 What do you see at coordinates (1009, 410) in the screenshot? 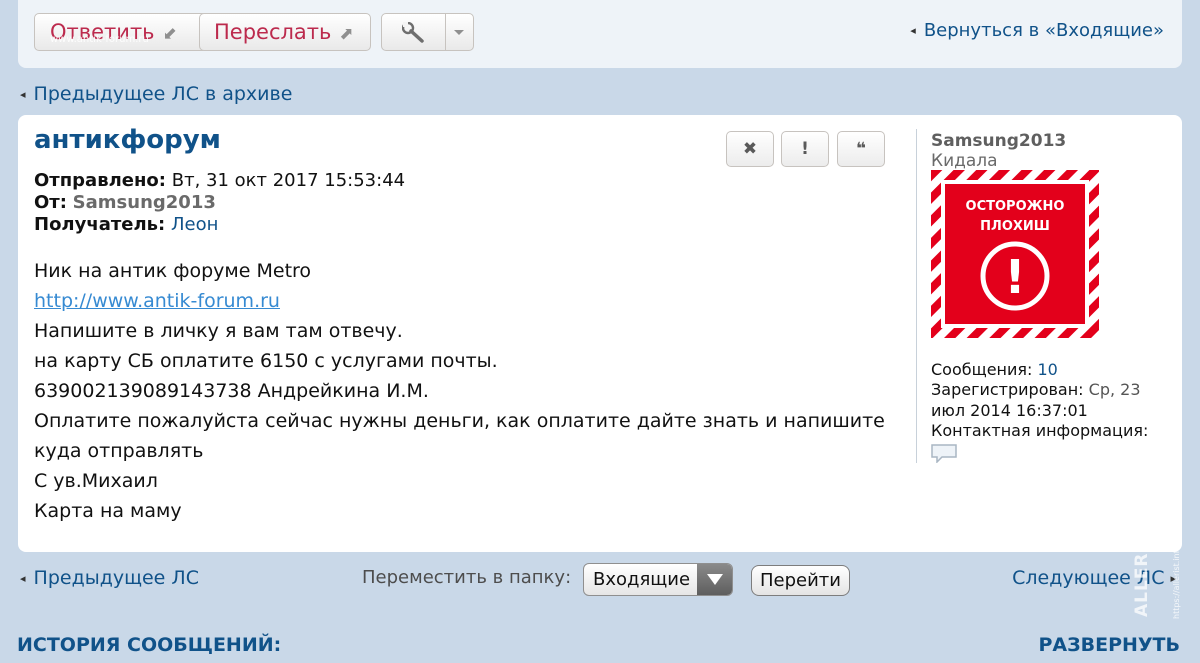
I see `registered-value-2: июл 2014 16:37:01` at bounding box center [1009, 410].